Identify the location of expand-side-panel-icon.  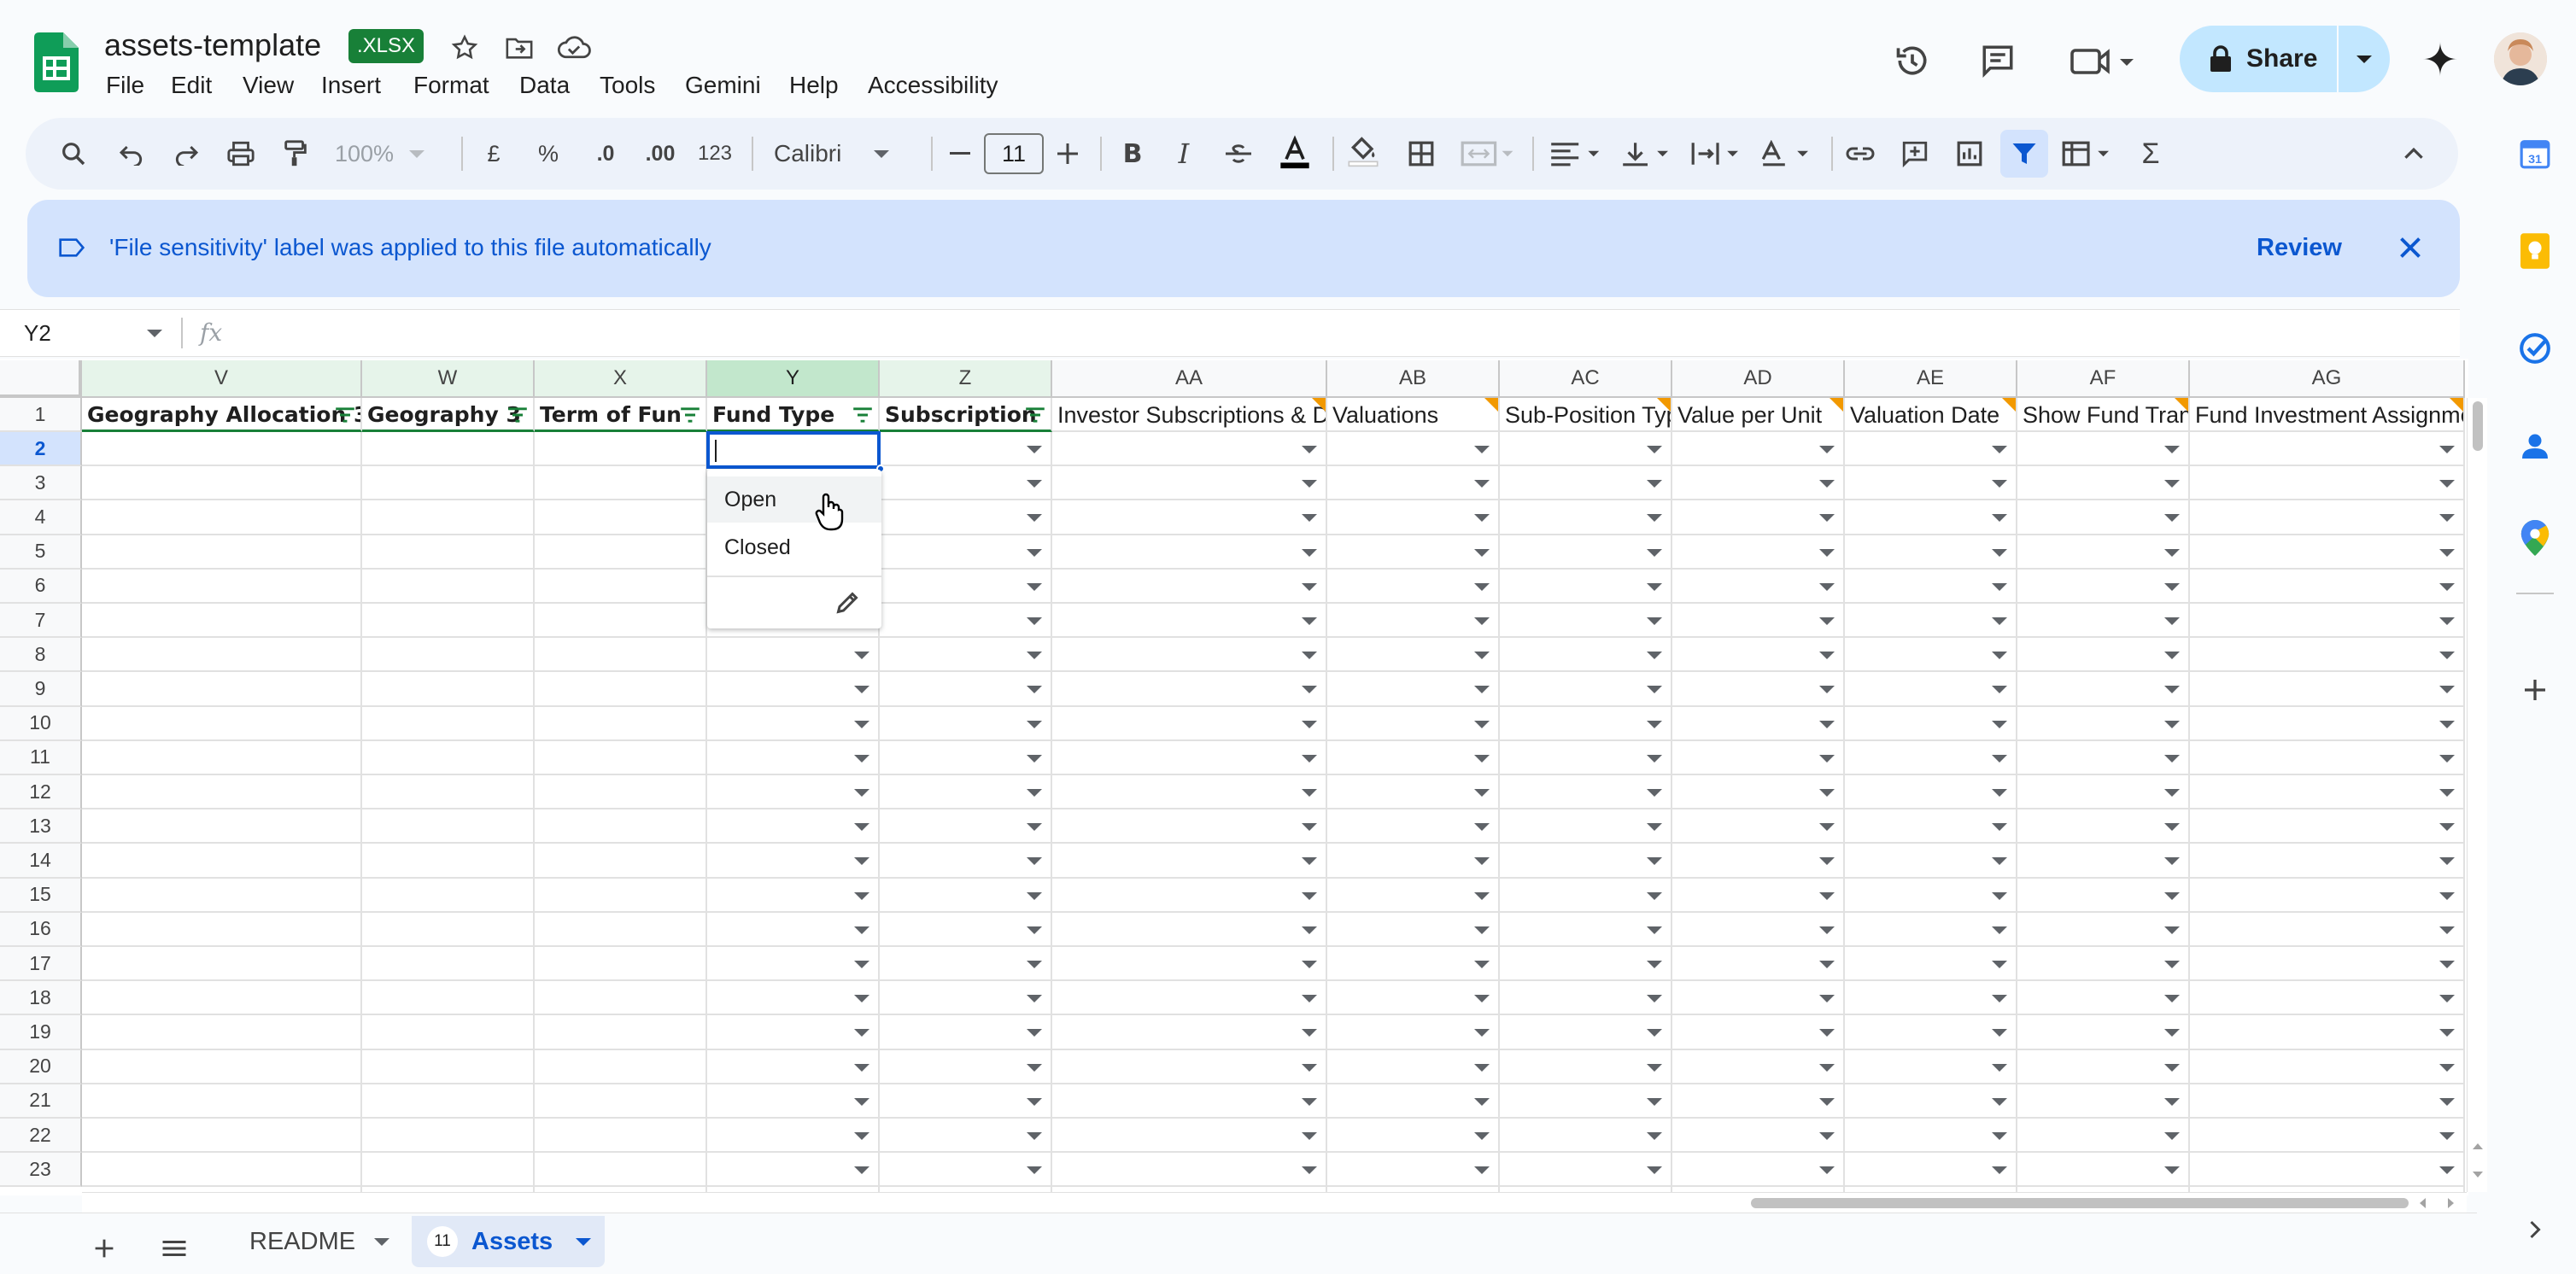
(2535, 1229).